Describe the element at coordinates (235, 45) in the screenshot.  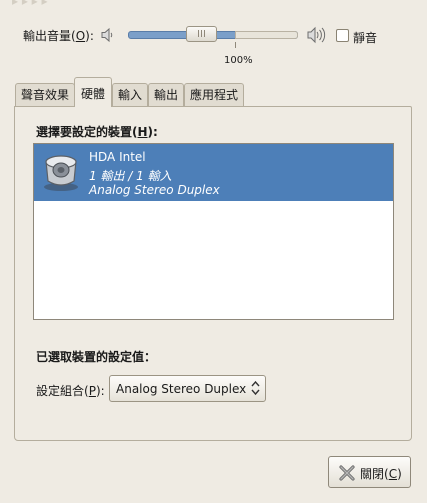
I see `volume-100-tick` at that location.